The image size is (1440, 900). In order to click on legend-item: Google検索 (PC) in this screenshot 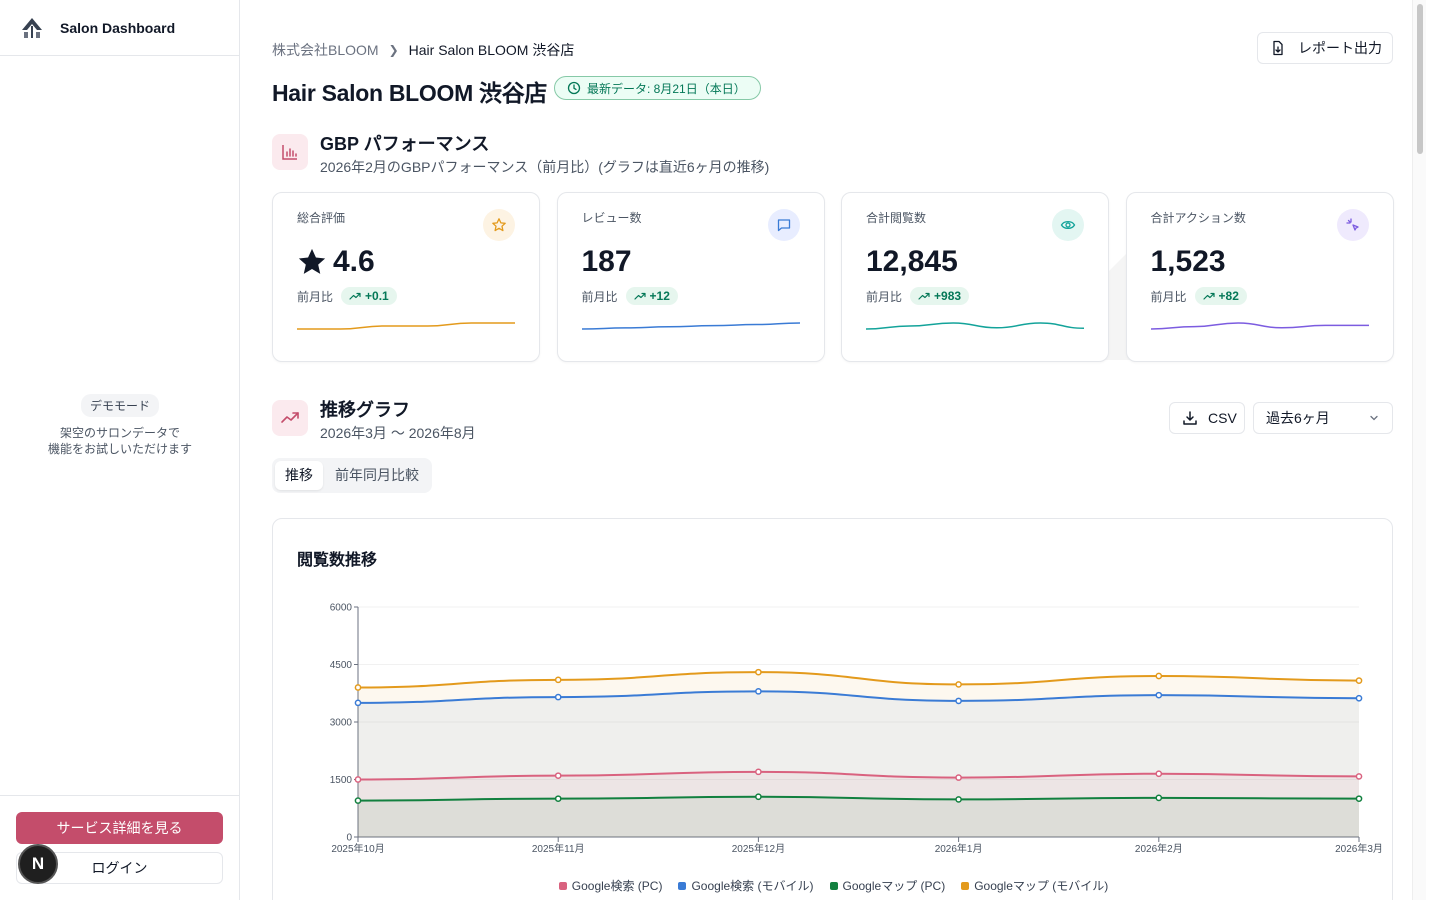, I will do `click(610, 885)`.